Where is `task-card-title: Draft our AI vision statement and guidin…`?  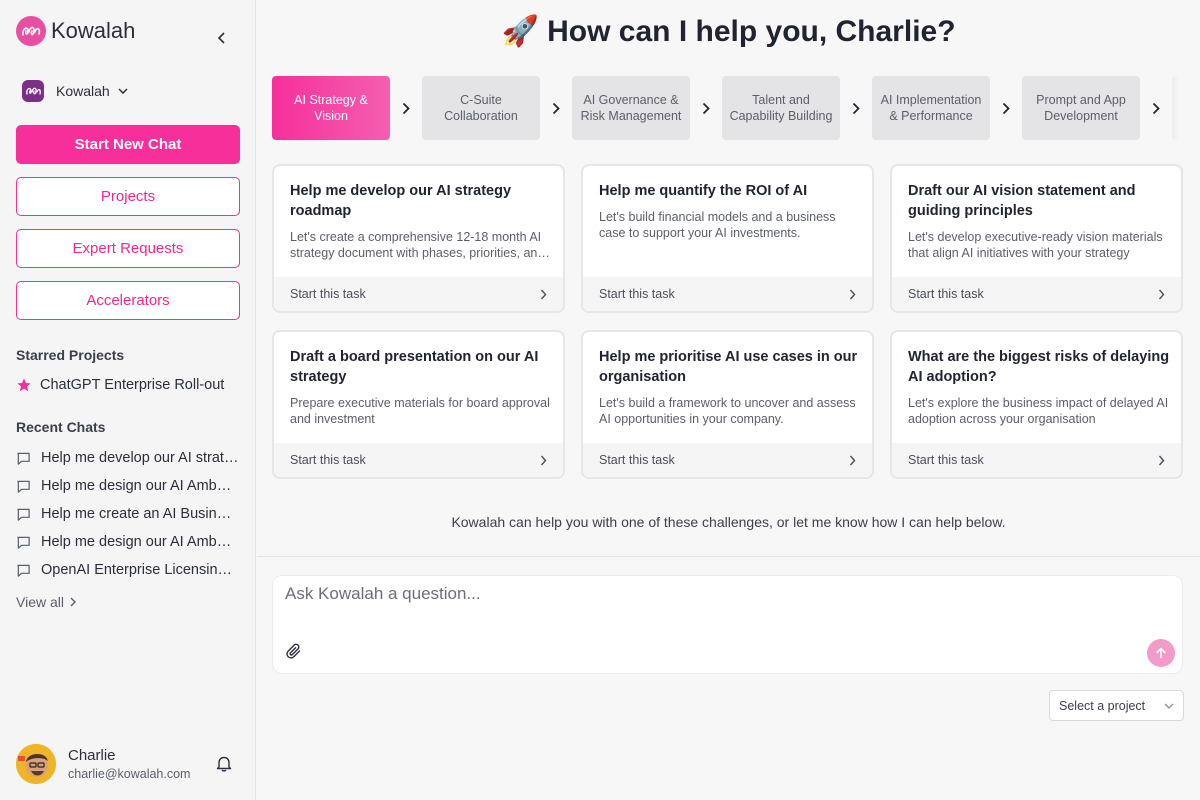
task-card-title: Draft our AI vision statement and guidin… is located at coordinates (1022, 201).